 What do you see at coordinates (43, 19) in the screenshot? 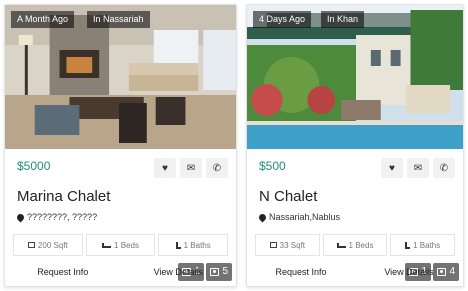
I see `listing-age-tag: A Month Ago` at bounding box center [43, 19].